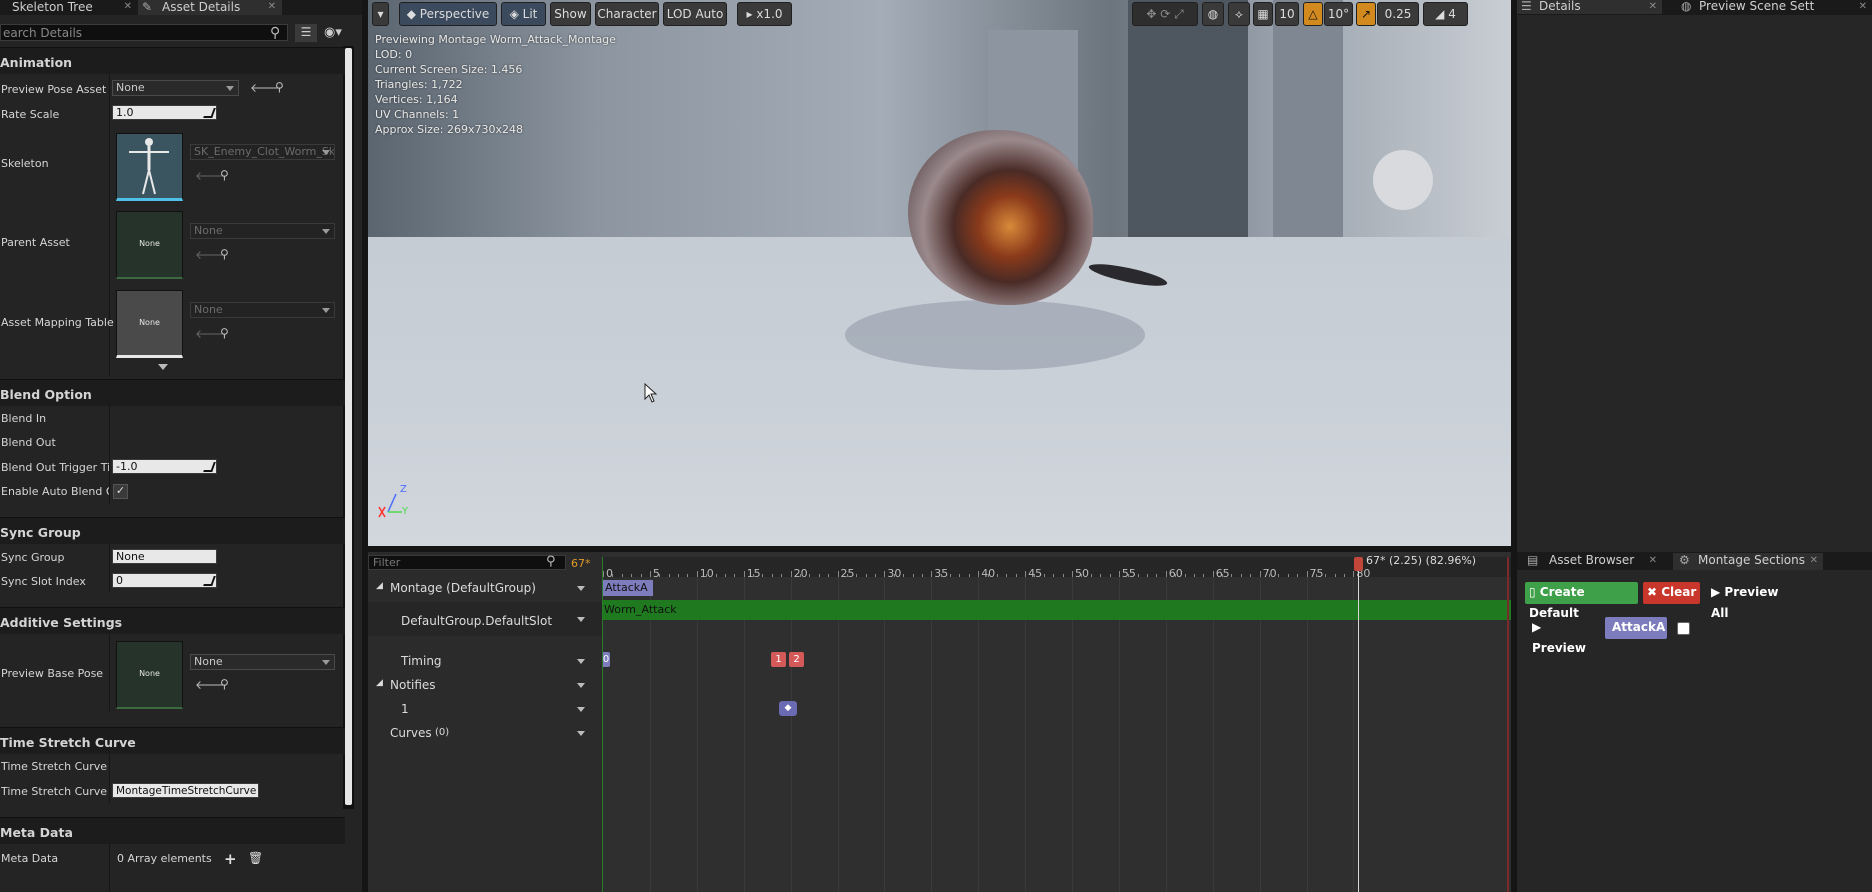  What do you see at coordinates (164, 556) in the screenshot?
I see `sync-group-input: None` at bounding box center [164, 556].